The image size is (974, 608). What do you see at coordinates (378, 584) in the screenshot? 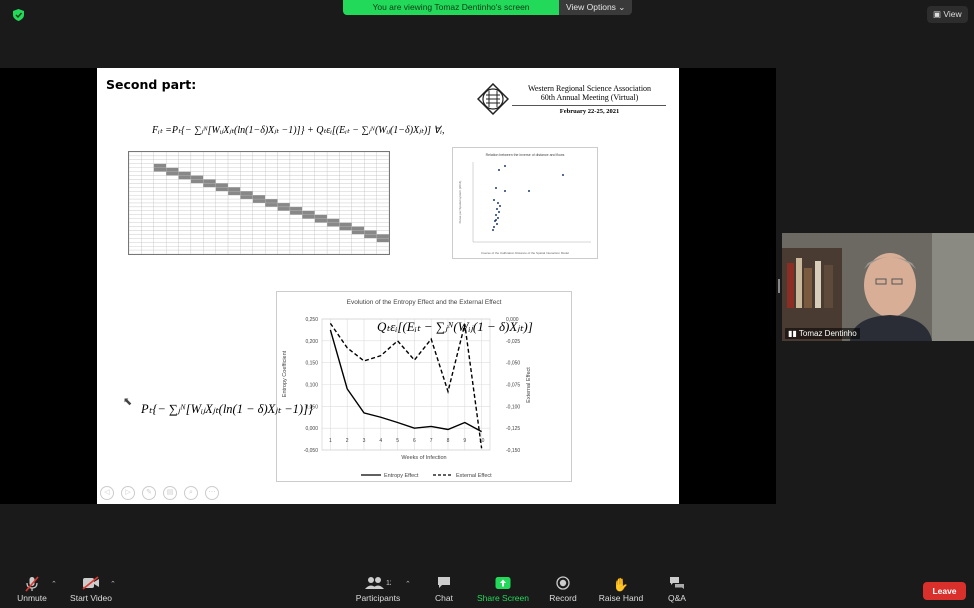
I see `participants-icon: 12` at bounding box center [378, 584].